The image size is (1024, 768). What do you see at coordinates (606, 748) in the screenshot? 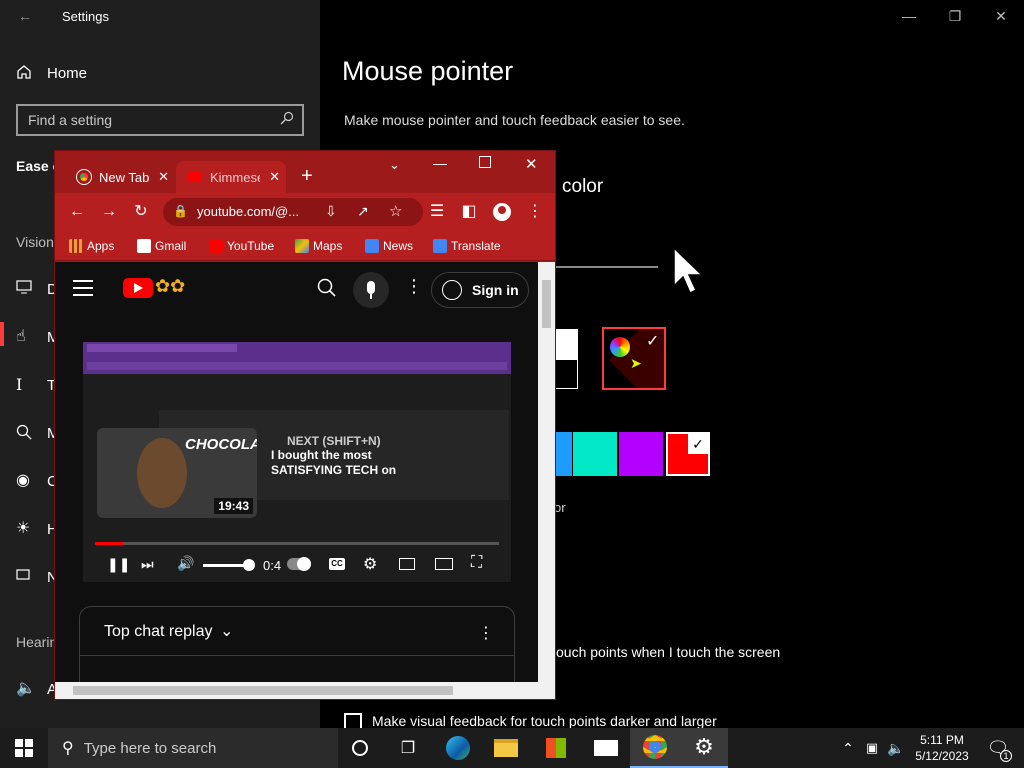
I see `mail-icon` at bounding box center [606, 748].